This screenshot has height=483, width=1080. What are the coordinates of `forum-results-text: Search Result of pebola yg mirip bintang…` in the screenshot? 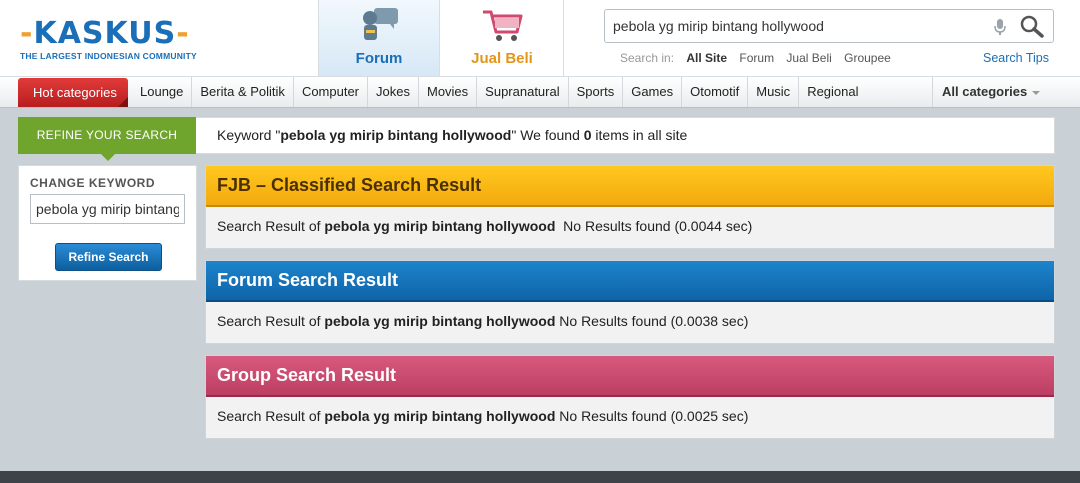 It's located at (630, 321).